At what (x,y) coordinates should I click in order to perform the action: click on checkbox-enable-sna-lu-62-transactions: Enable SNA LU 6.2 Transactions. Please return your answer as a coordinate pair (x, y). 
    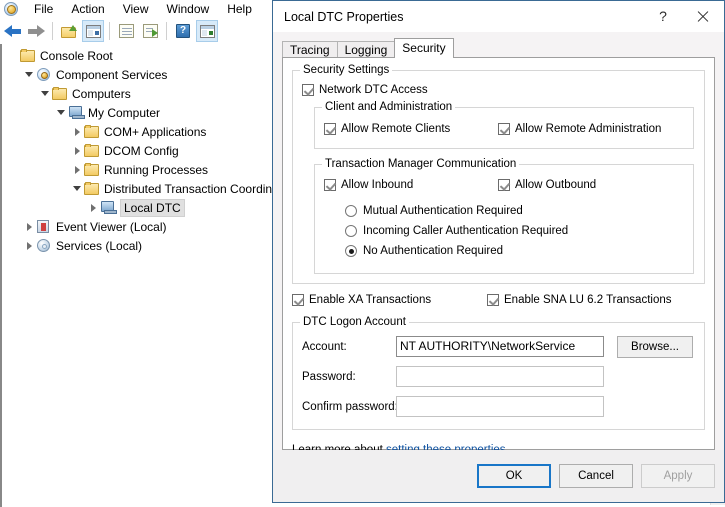
    Looking at the image, I should click on (579, 300).